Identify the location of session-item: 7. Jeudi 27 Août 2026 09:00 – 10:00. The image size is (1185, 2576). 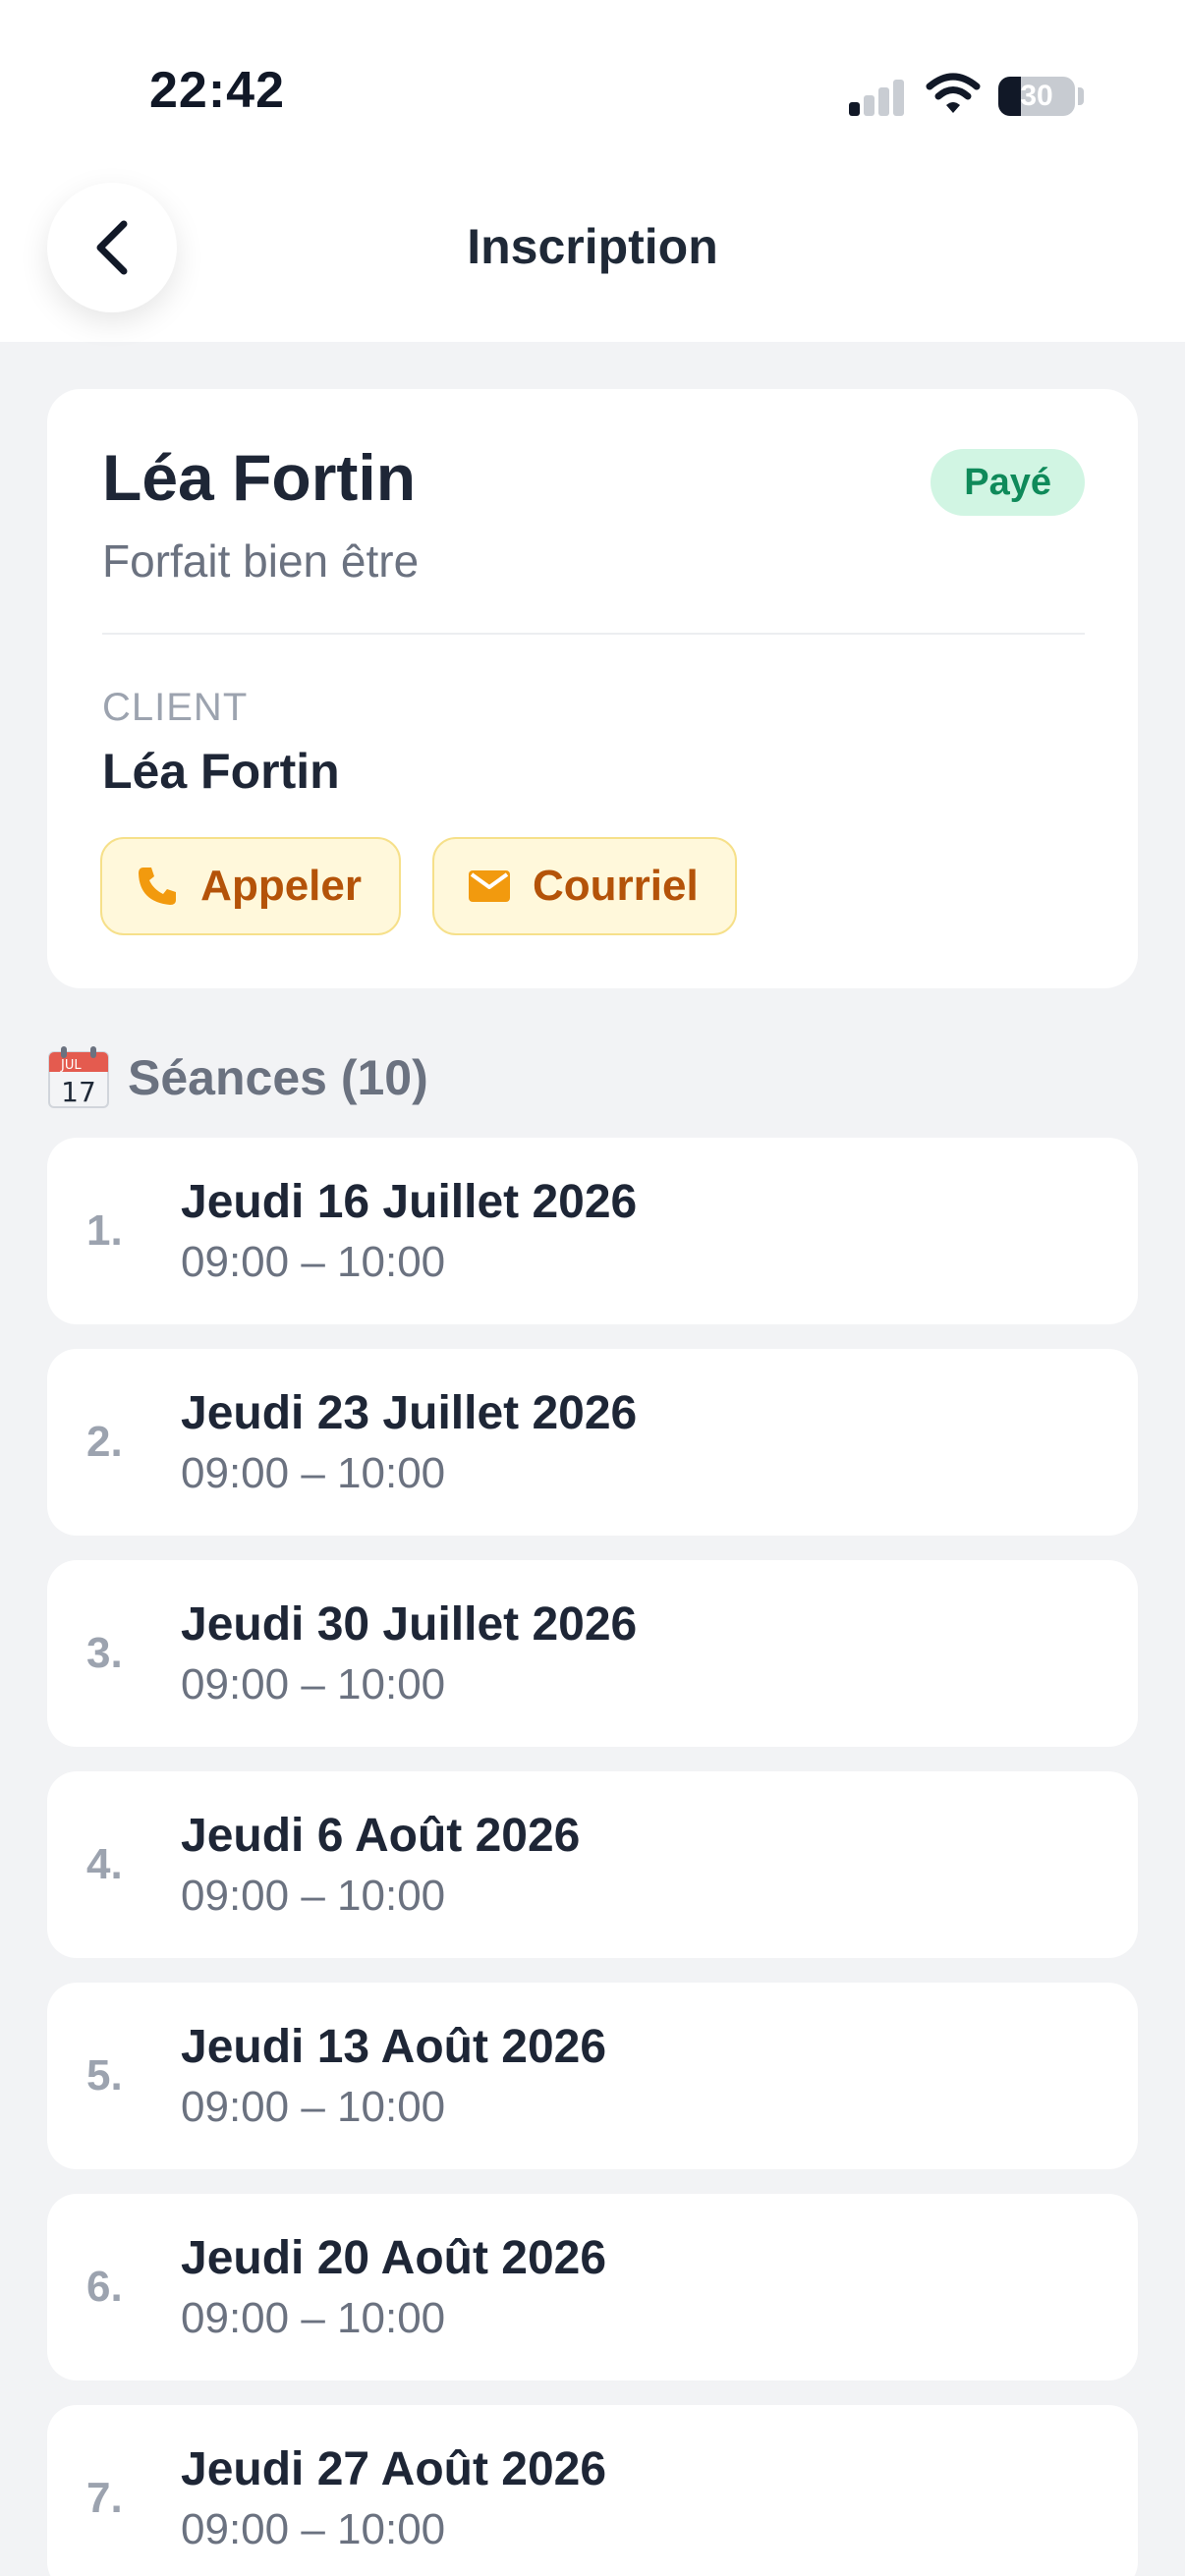
(592, 2490).